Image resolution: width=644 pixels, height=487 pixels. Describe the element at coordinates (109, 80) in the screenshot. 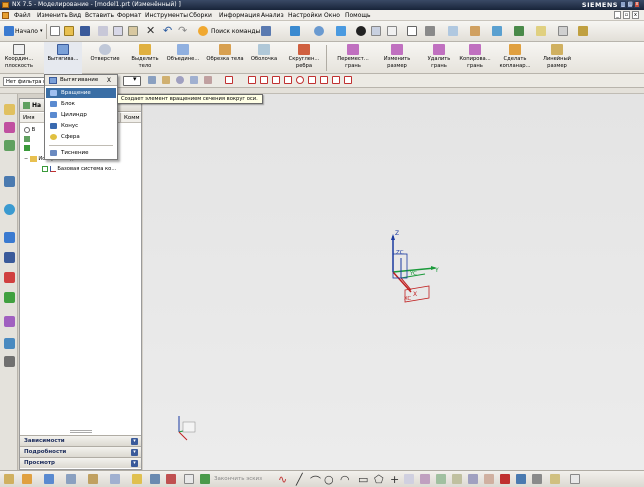

I see `dropdown-close-button: X` at that location.